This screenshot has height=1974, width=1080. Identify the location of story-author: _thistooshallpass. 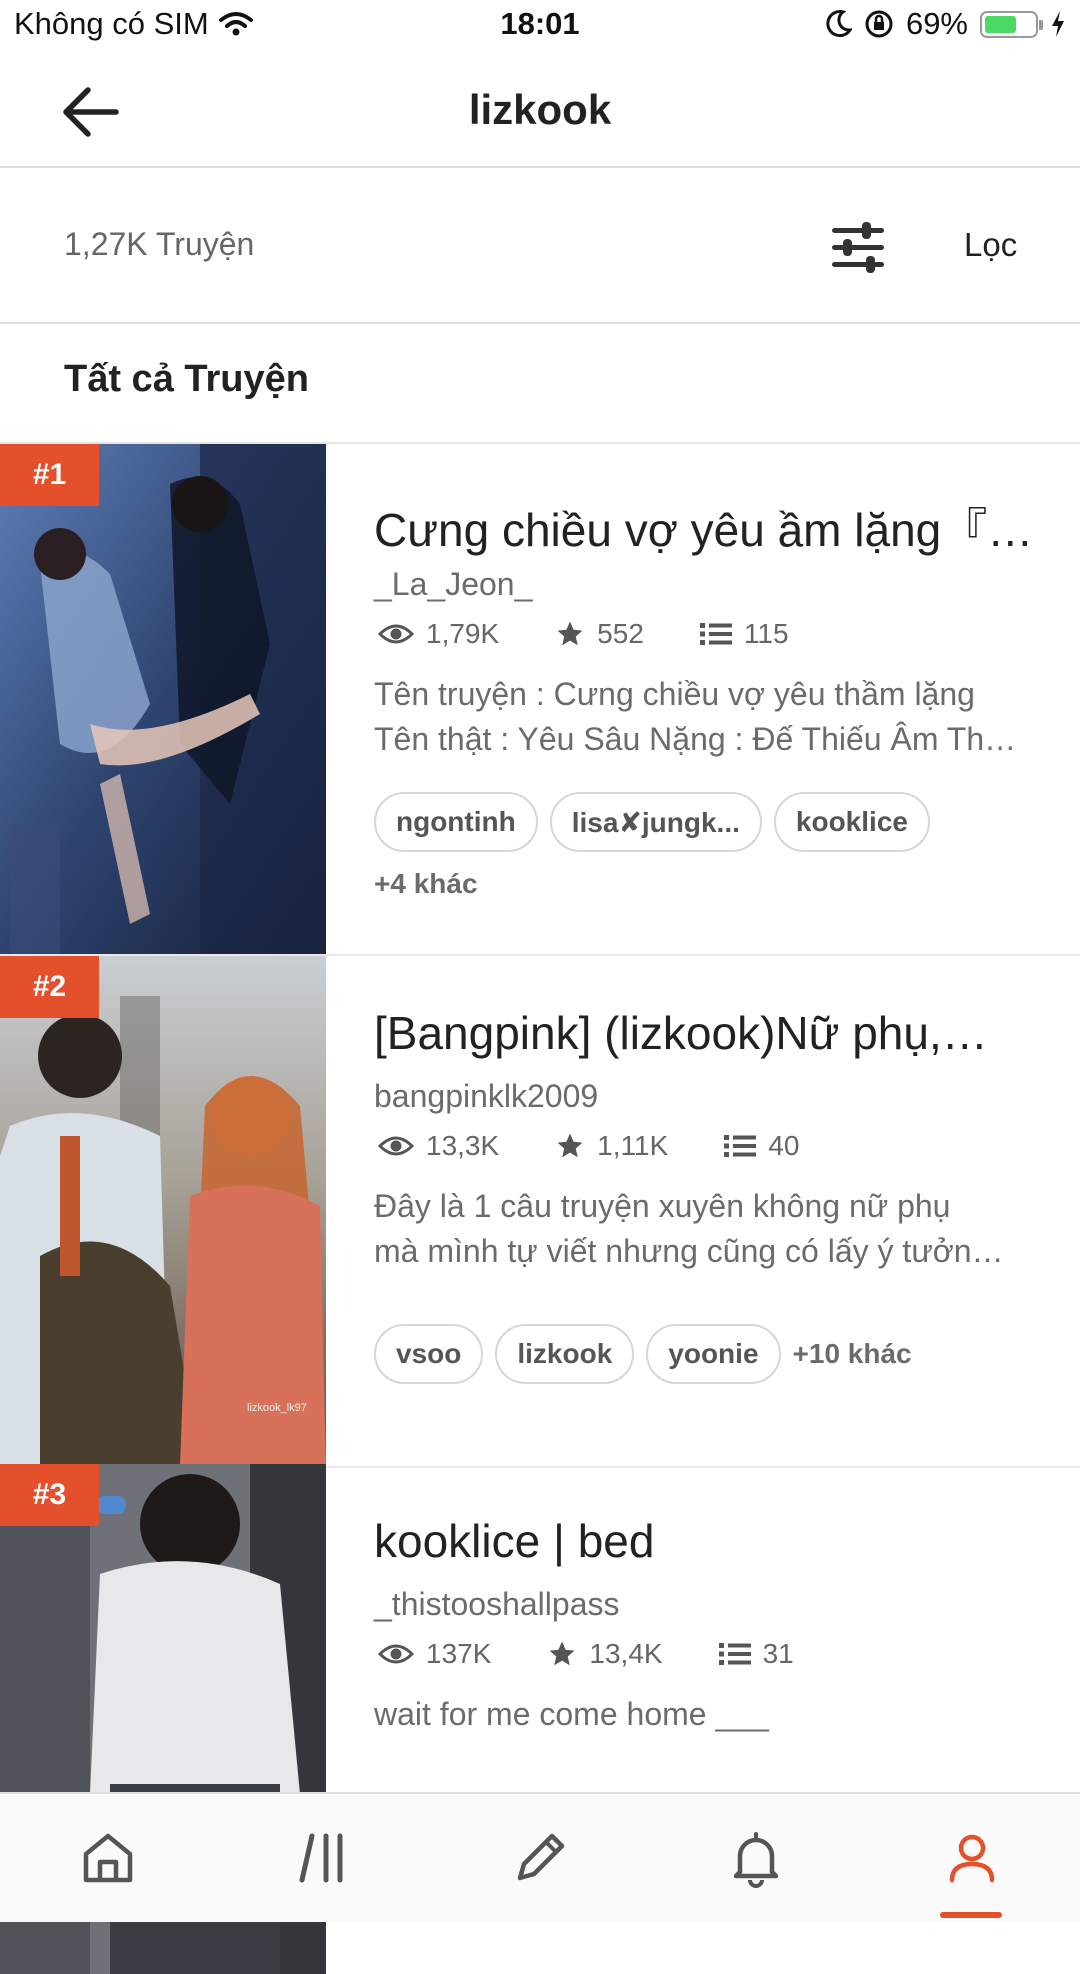
(496, 1604).